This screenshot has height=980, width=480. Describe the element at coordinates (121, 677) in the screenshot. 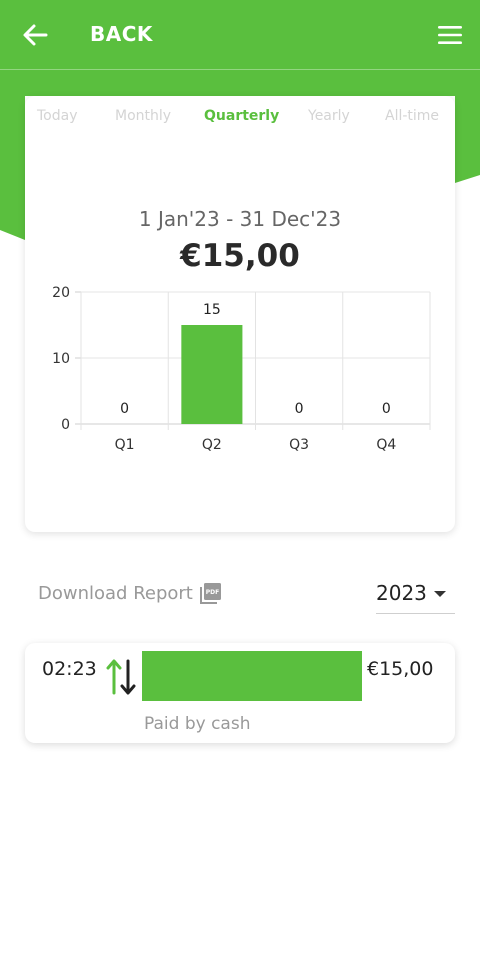

I see `transfer-arrows-icon` at that location.